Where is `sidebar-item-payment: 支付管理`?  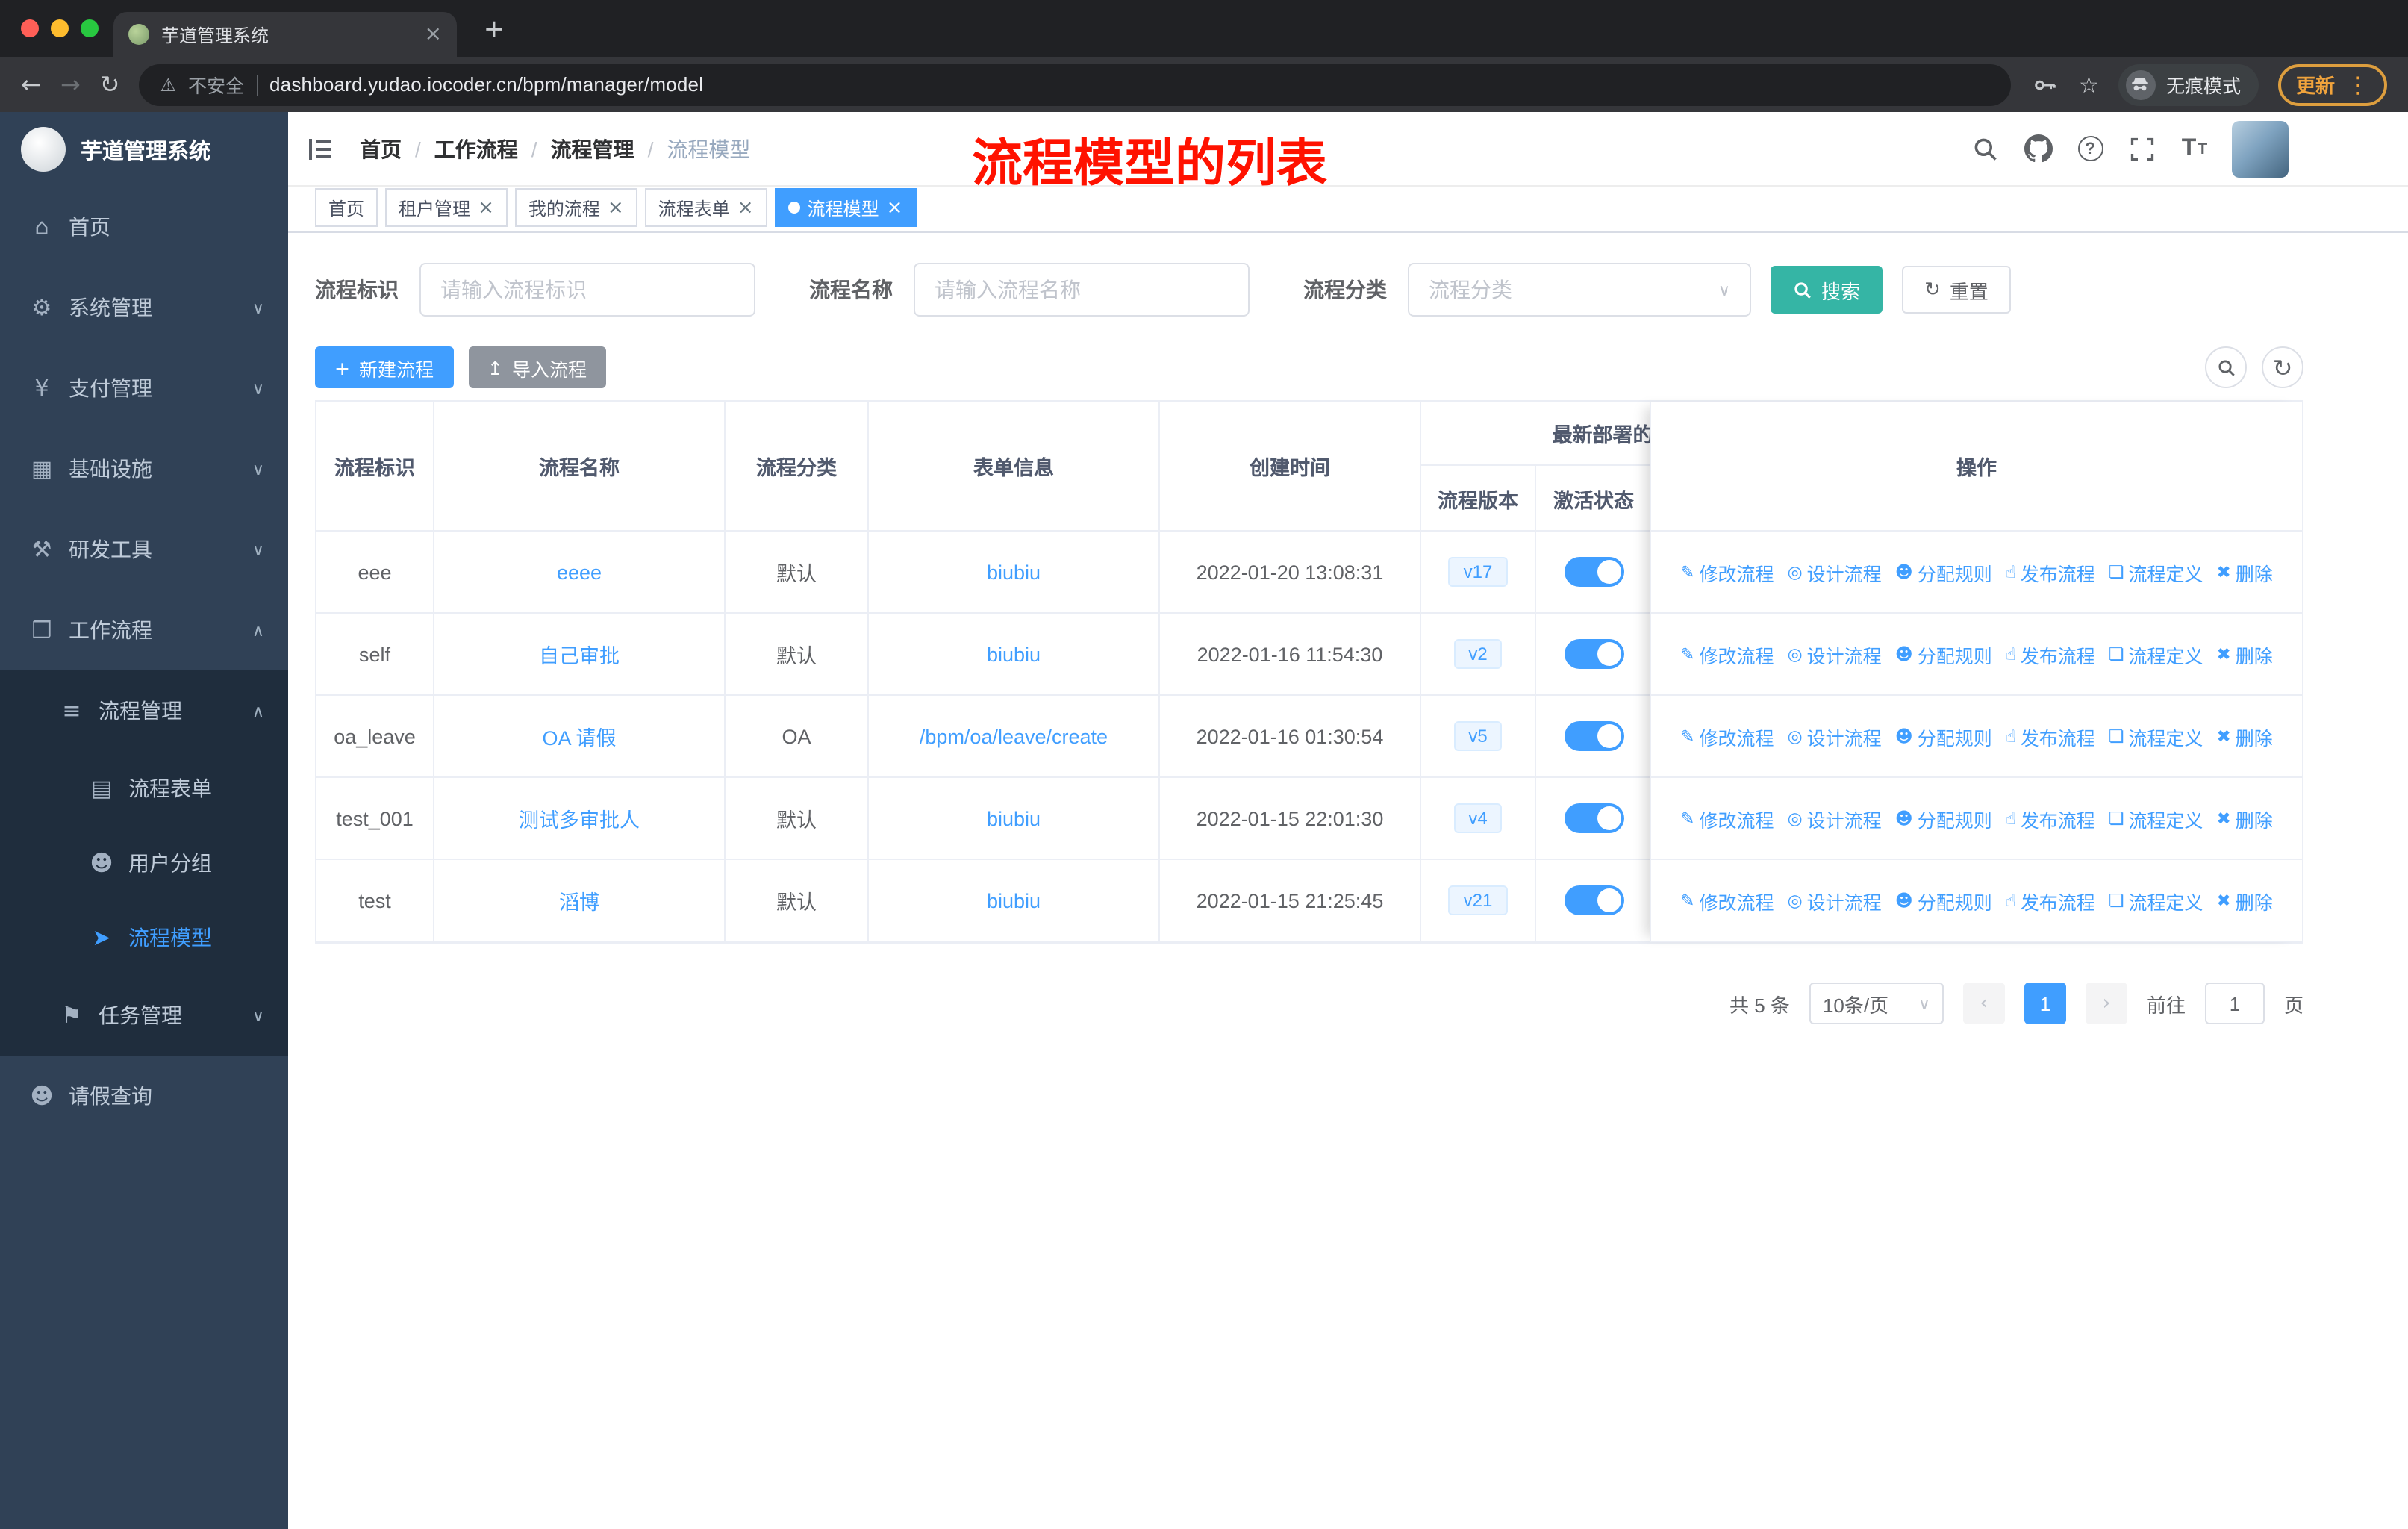
sidebar-item-payment: 支付管理 is located at coordinates (144, 388).